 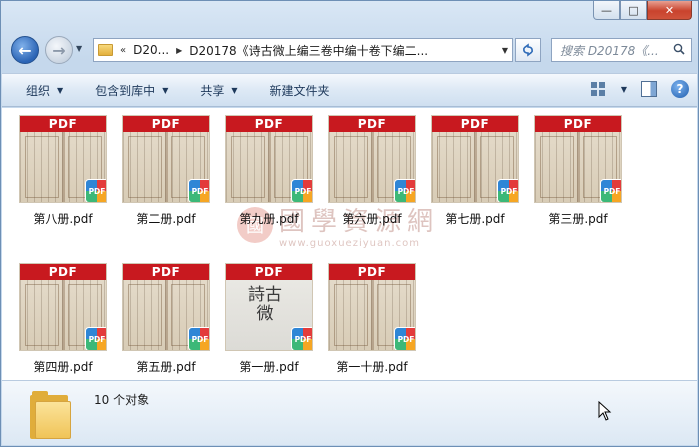 I want to click on organize-menu: 组织 ▼, so click(x=44, y=90).